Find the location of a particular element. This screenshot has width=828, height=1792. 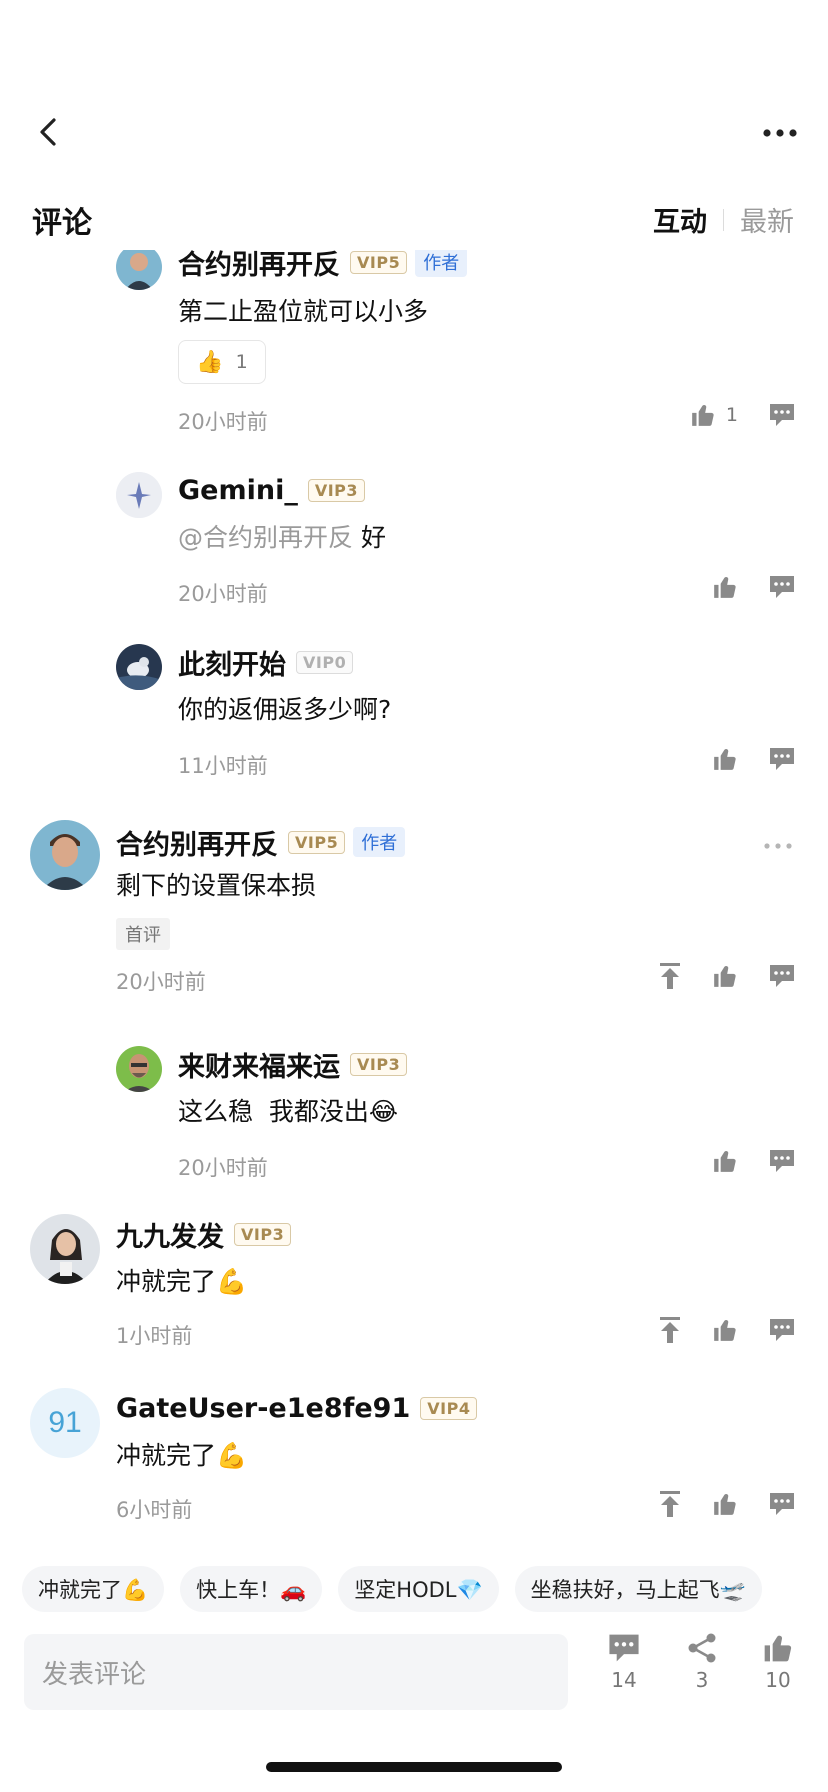

bottom-bar: 发表评论 14 3 10 is located at coordinates (414, 1671).